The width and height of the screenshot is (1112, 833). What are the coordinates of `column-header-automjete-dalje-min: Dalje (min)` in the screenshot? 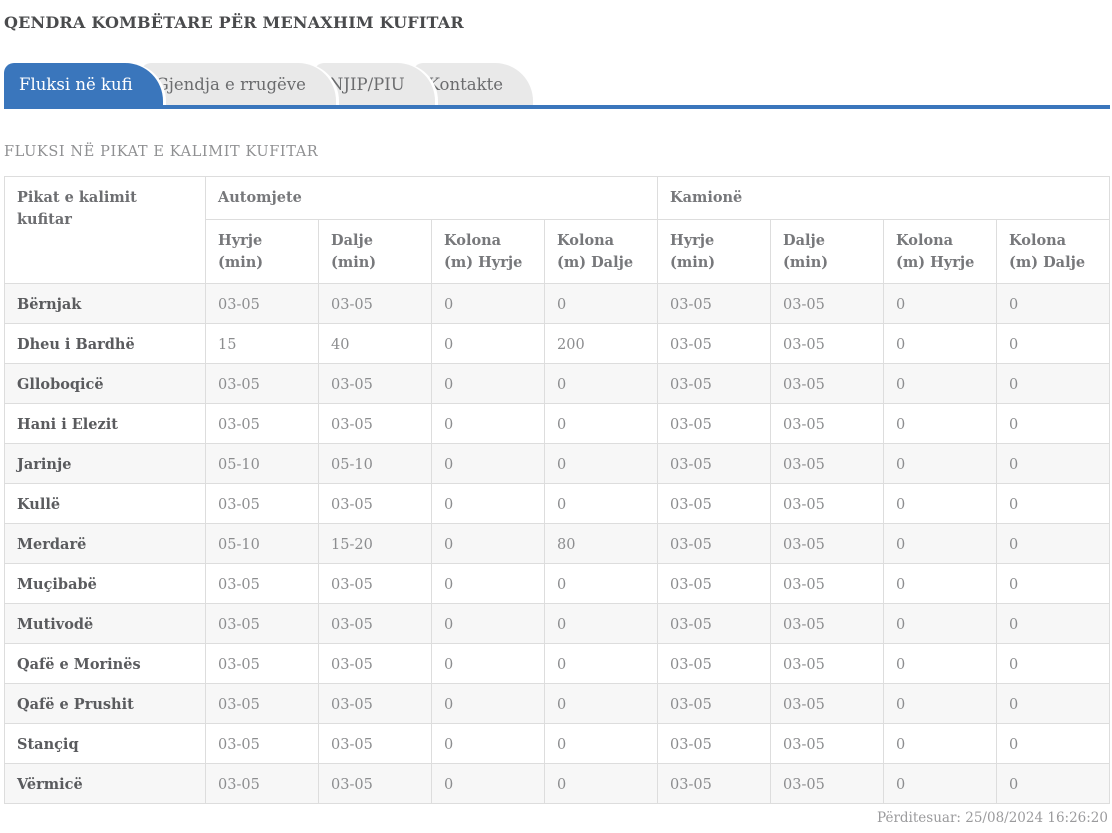 It's located at (375, 251).